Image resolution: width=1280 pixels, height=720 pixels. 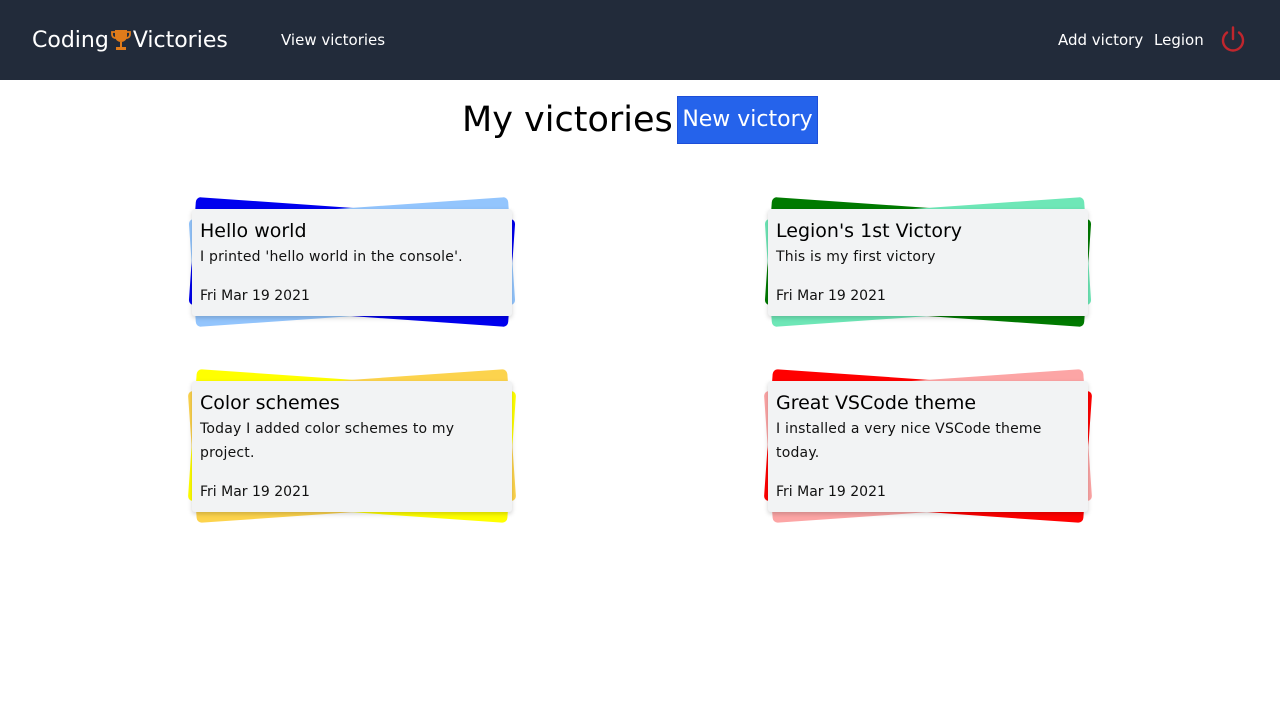 I want to click on nav-user-legion: Legion, so click(x=1179, y=40).